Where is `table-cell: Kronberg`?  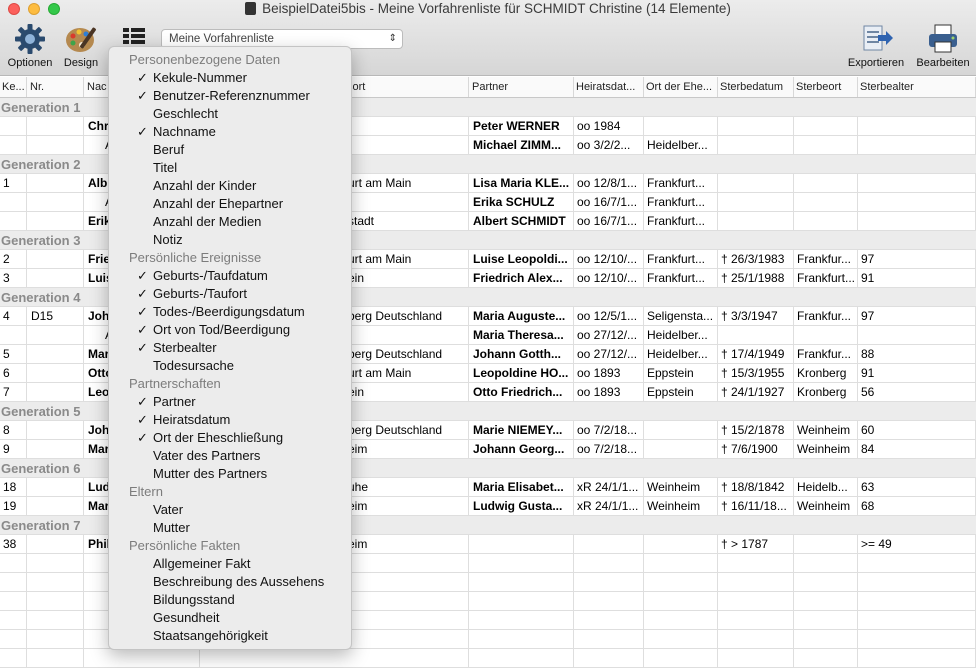 table-cell: Kronberg is located at coordinates (826, 373).